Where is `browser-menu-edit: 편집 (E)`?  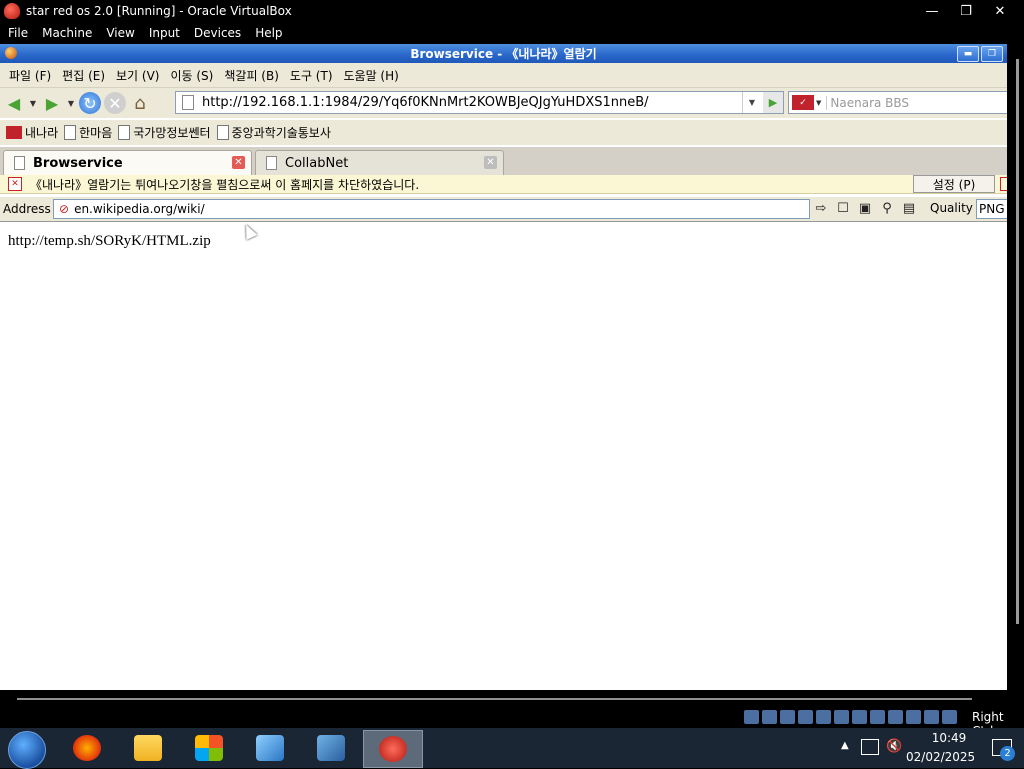
browser-menu-edit: 편집 (E) is located at coordinates (83, 75).